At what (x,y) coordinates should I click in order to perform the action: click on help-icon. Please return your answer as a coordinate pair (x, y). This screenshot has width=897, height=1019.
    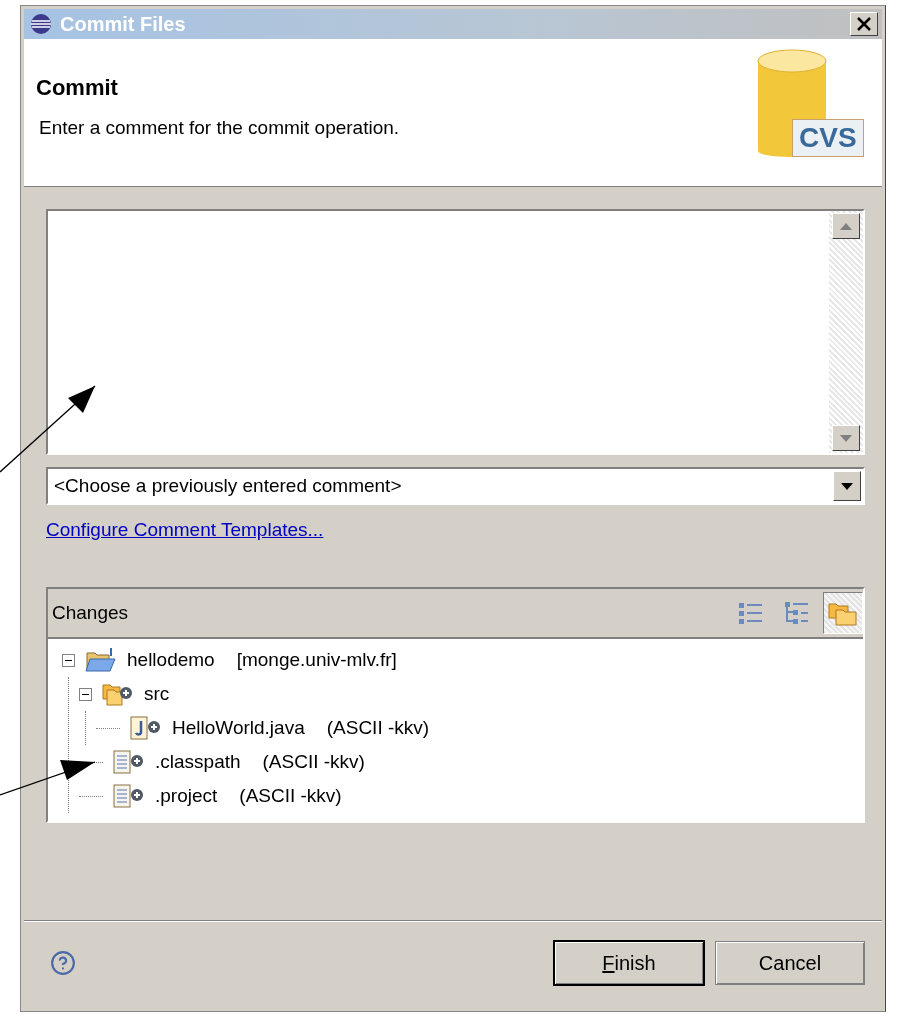
    Looking at the image, I should click on (63, 963).